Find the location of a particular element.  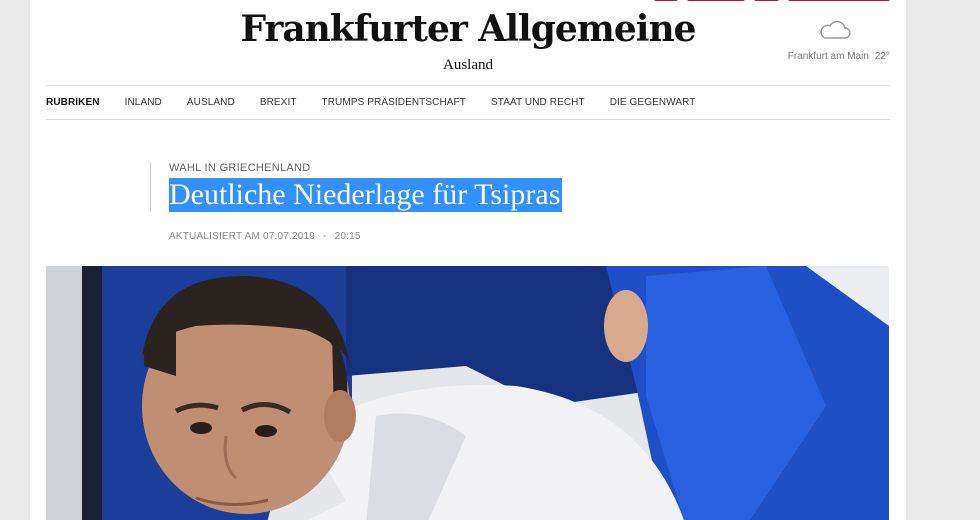

nav-item-brexit: BREXIT is located at coordinates (278, 102).